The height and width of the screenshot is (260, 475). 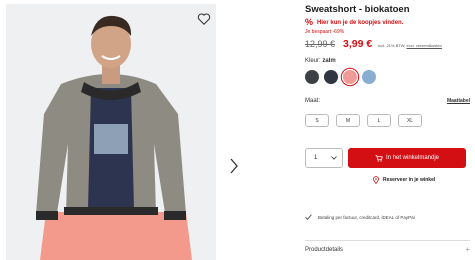 What do you see at coordinates (423, 45) in the screenshot?
I see `shipping-link: excl. verzendkosten` at bounding box center [423, 45].